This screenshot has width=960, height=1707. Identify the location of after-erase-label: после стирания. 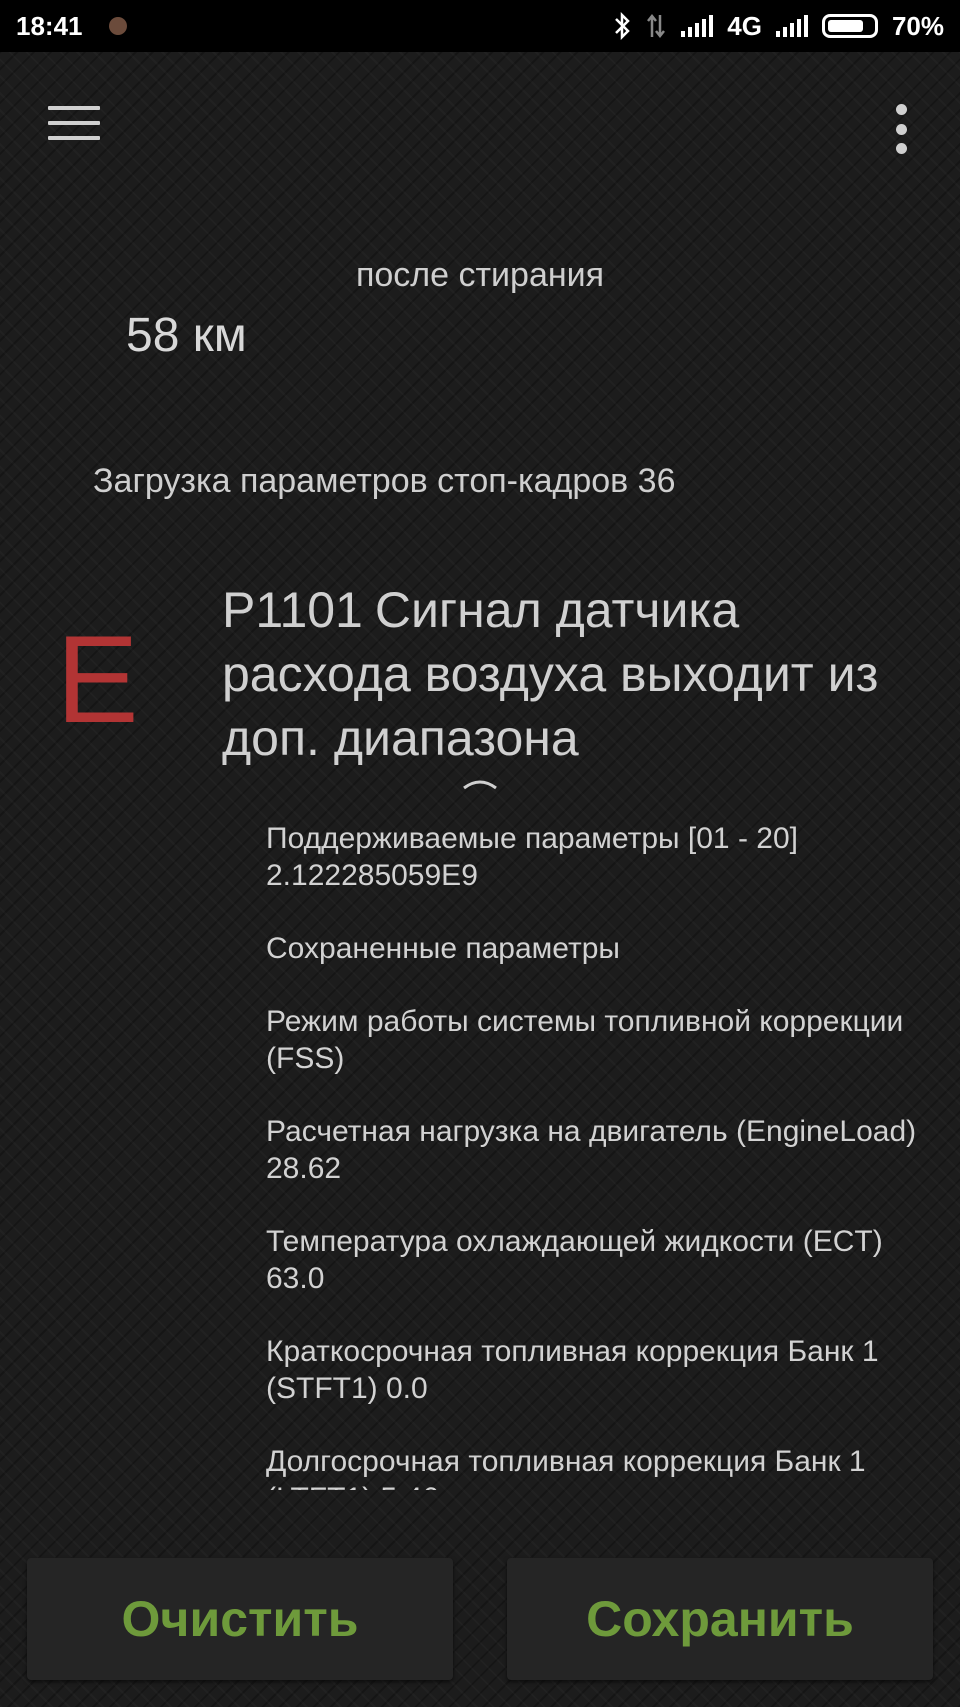
(480, 275).